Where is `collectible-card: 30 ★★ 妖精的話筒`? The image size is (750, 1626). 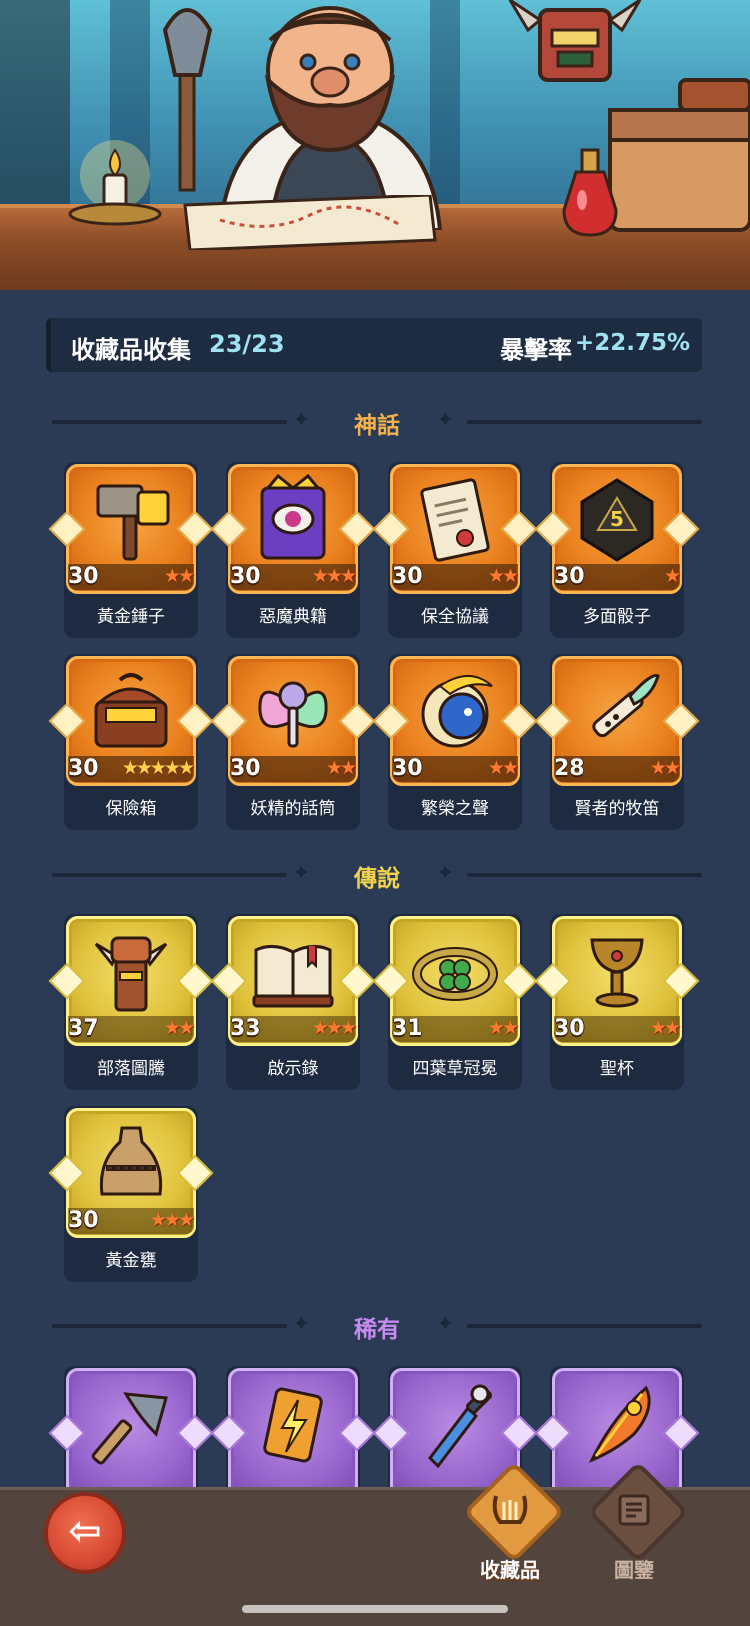 collectible-card: 30 ★★ 妖精的話筒 is located at coordinates (293, 742).